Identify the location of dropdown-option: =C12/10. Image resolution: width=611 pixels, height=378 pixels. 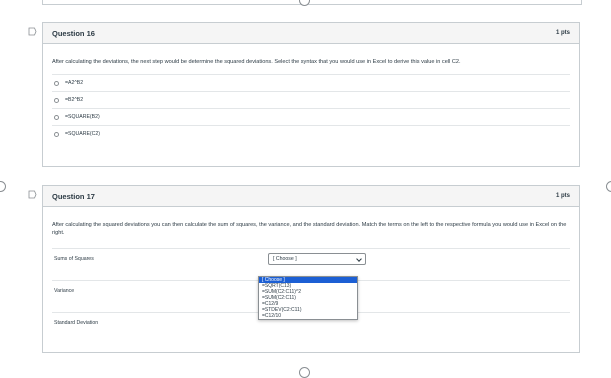
(308, 316).